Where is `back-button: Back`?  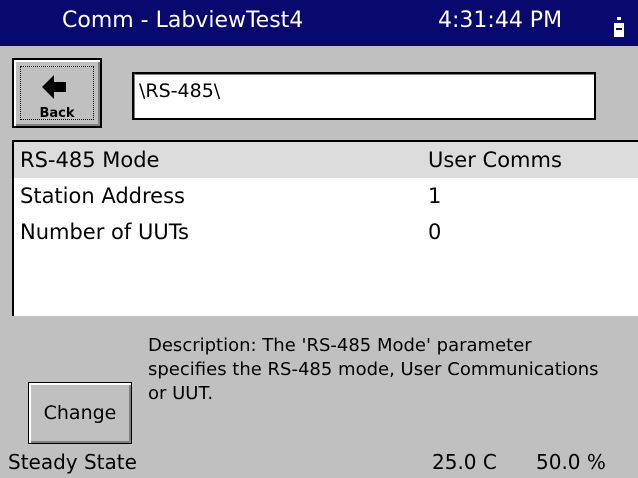
back-button: Back is located at coordinates (57, 93).